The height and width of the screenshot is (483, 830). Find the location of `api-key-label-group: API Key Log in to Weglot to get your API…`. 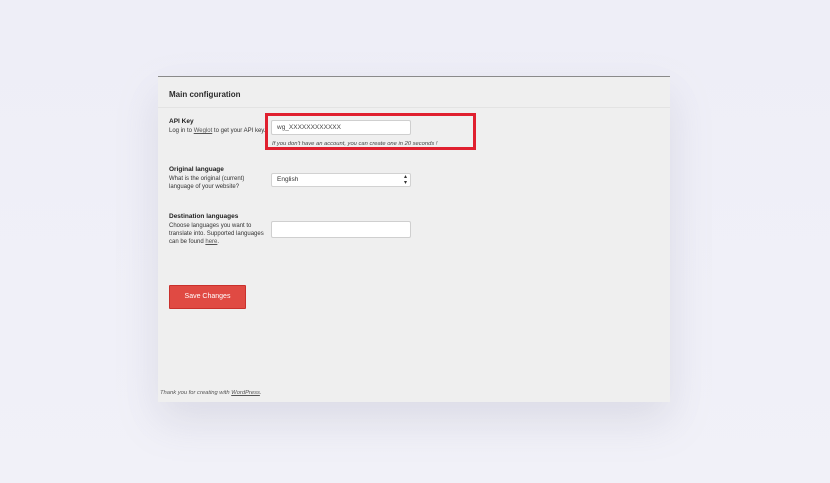

api-key-label-group: API Key Log in to Weglot to get your API… is located at coordinates (218, 126).